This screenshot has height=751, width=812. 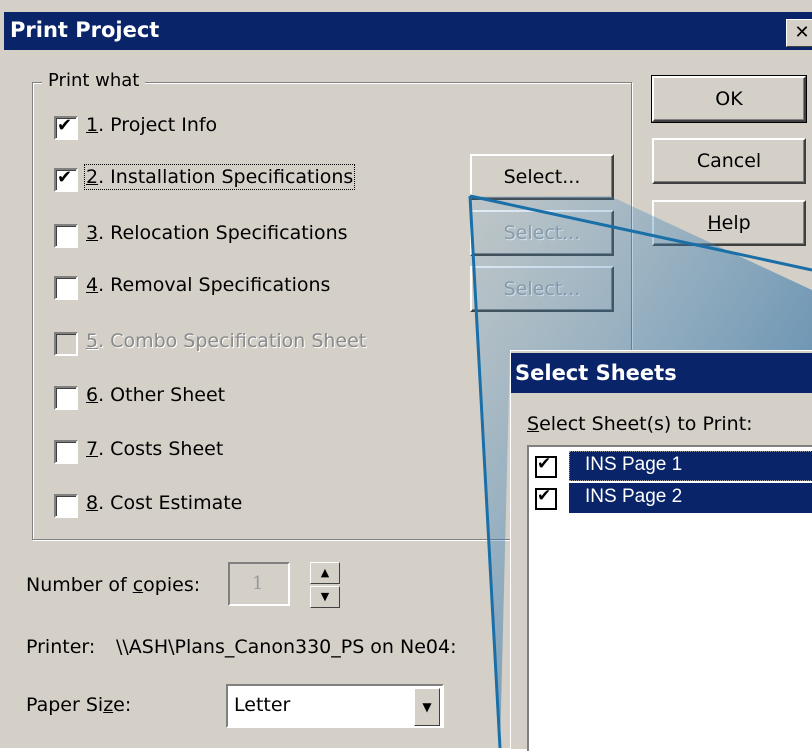 What do you see at coordinates (325, 573) in the screenshot?
I see `copies-up-icon: ▲` at bounding box center [325, 573].